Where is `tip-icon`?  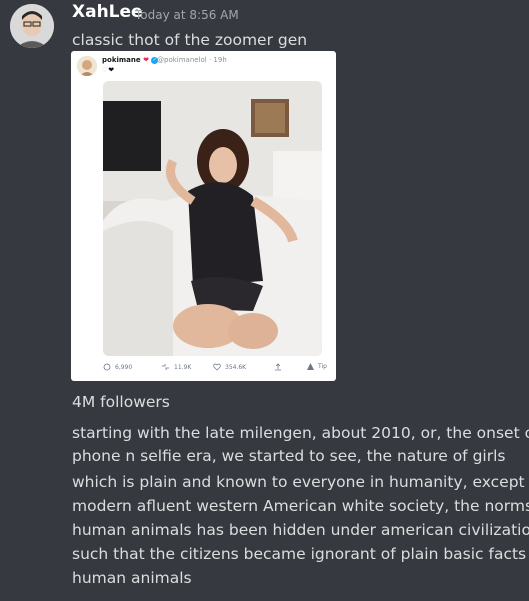 tip-icon is located at coordinates (310, 366).